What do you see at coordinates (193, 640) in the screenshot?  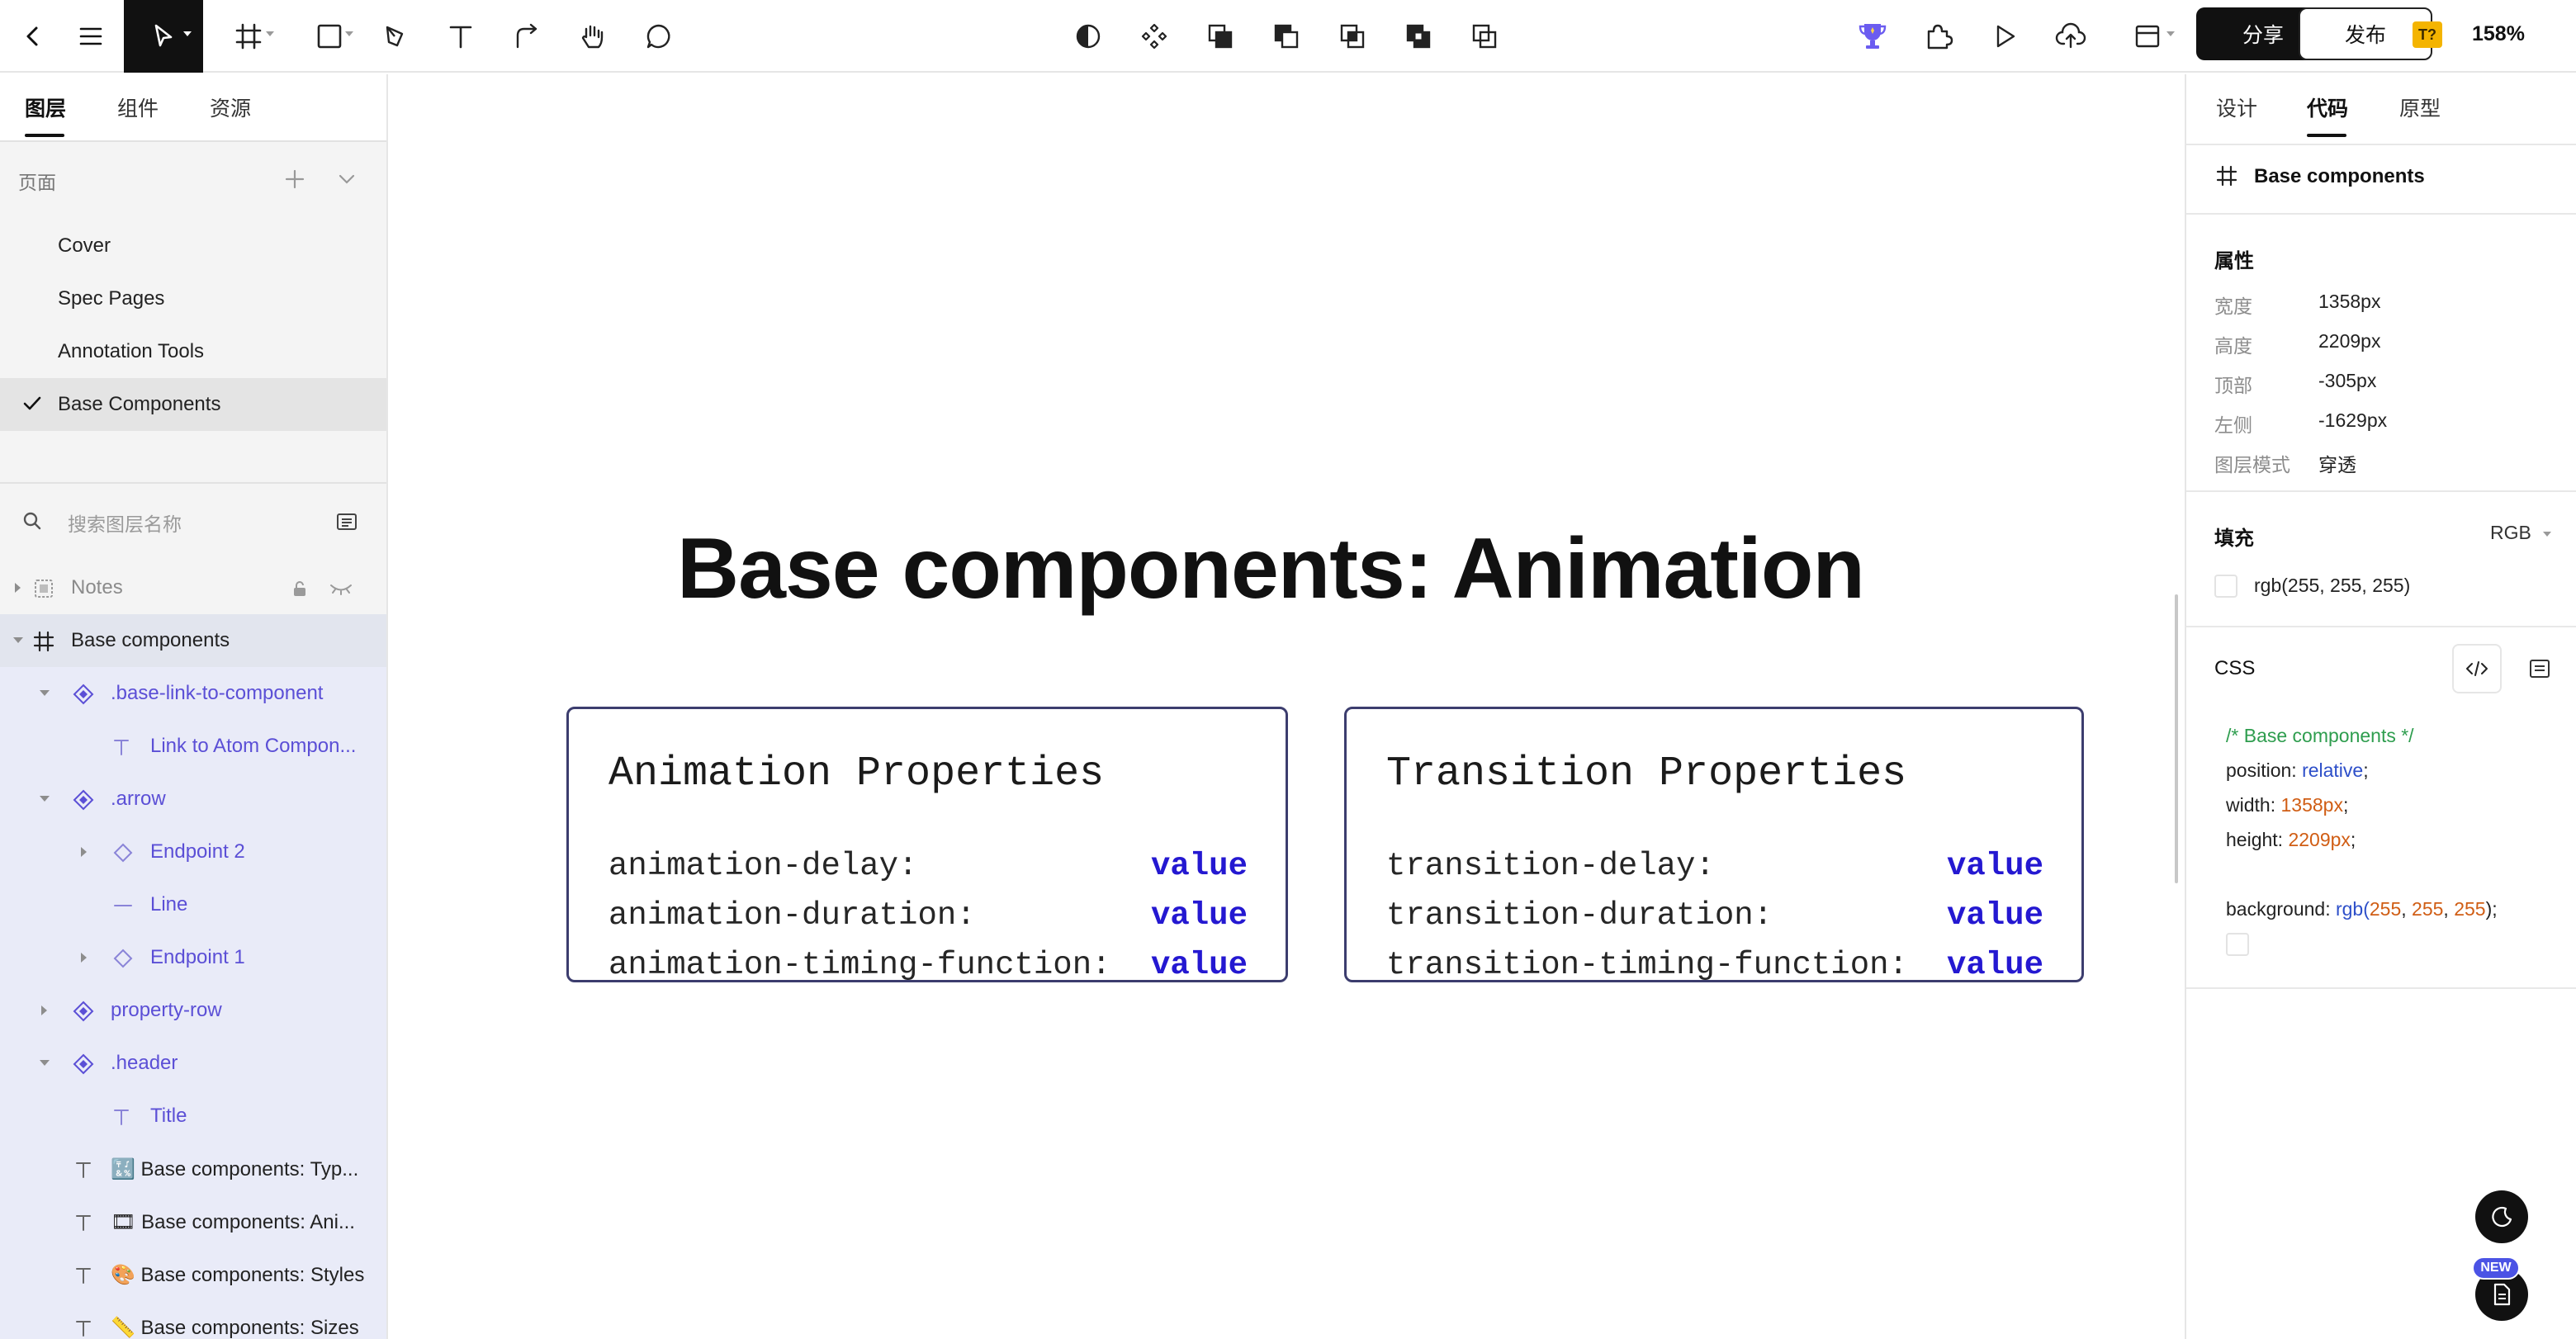 I see `layer-row-base-components: Base components` at bounding box center [193, 640].